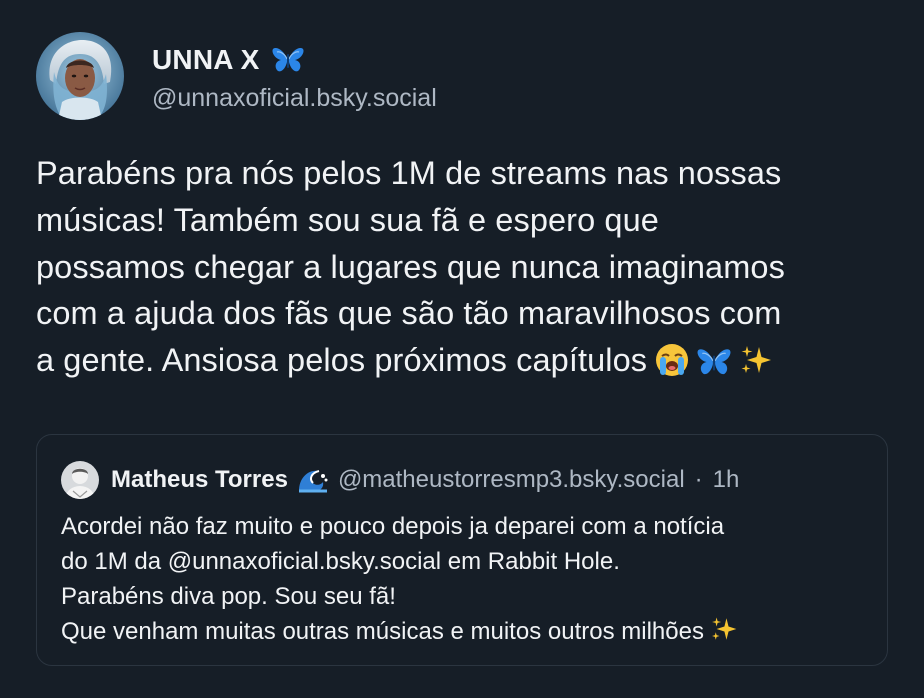 This screenshot has height=698, width=924. Describe the element at coordinates (672, 366) in the screenshot. I see `loudly-crying-face-icon` at that location.